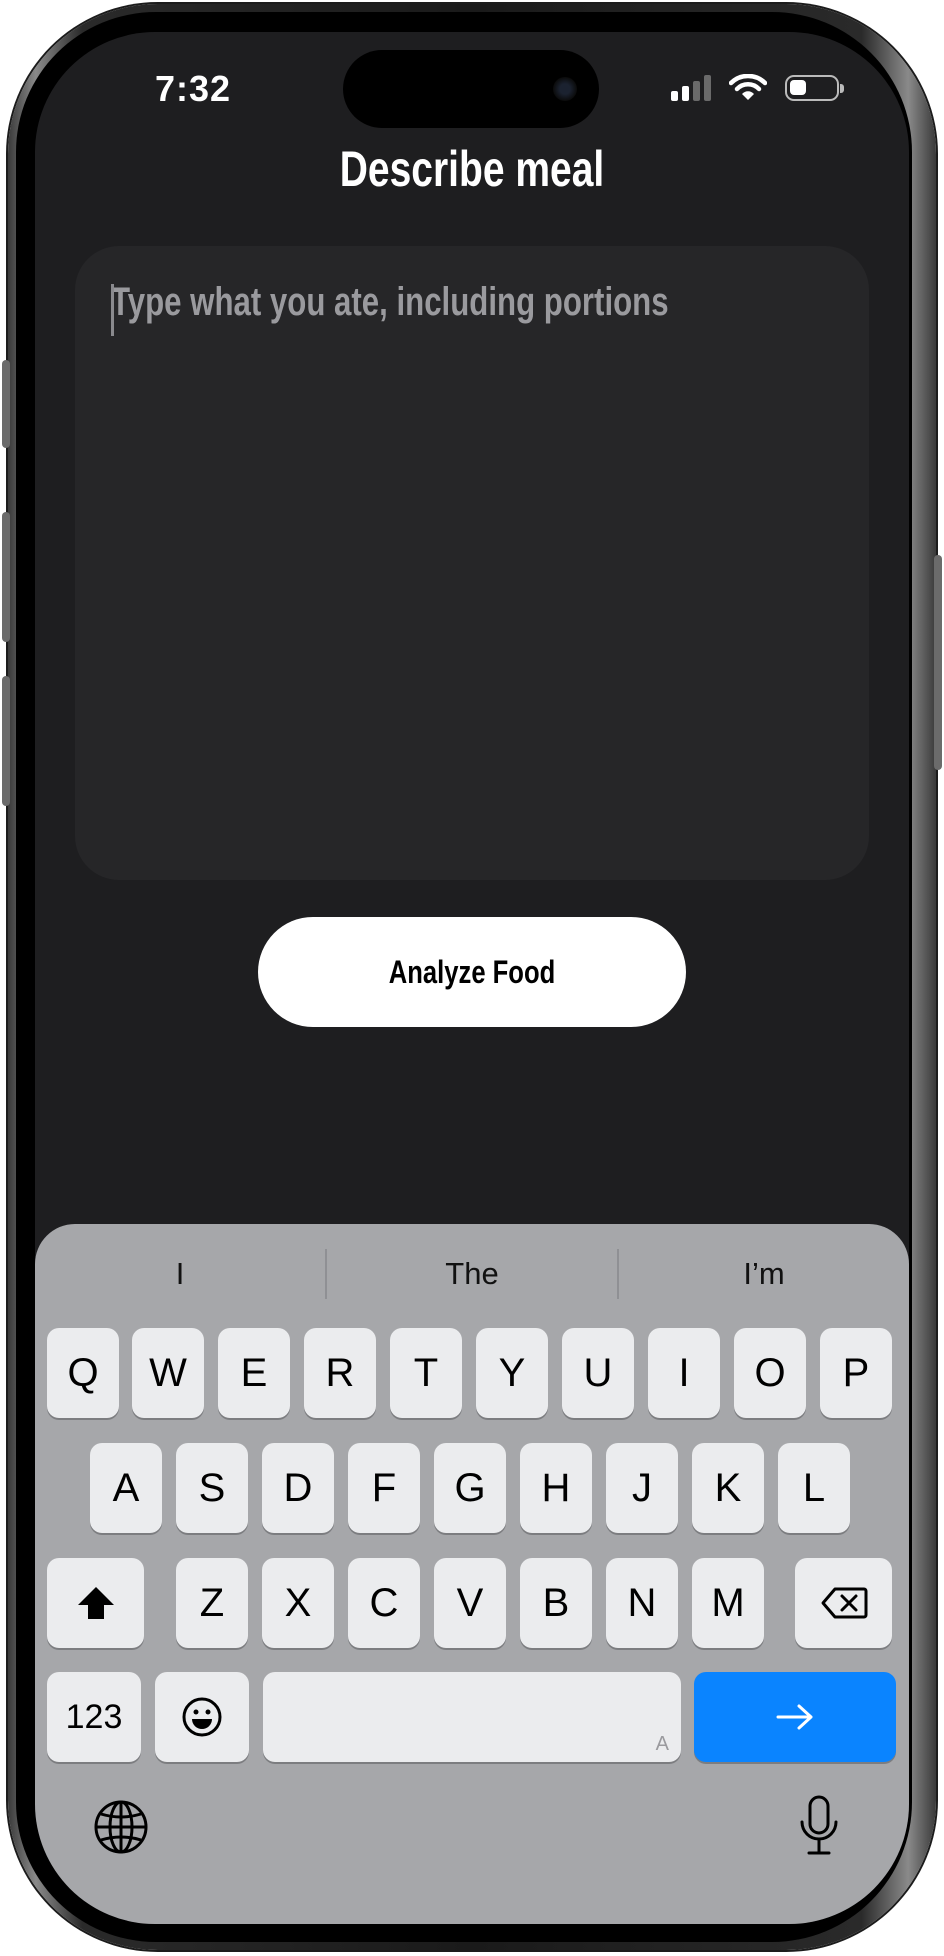 The width and height of the screenshot is (944, 1956). I want to click on analyze-food-label: Analyze Food, so click(472, 971).